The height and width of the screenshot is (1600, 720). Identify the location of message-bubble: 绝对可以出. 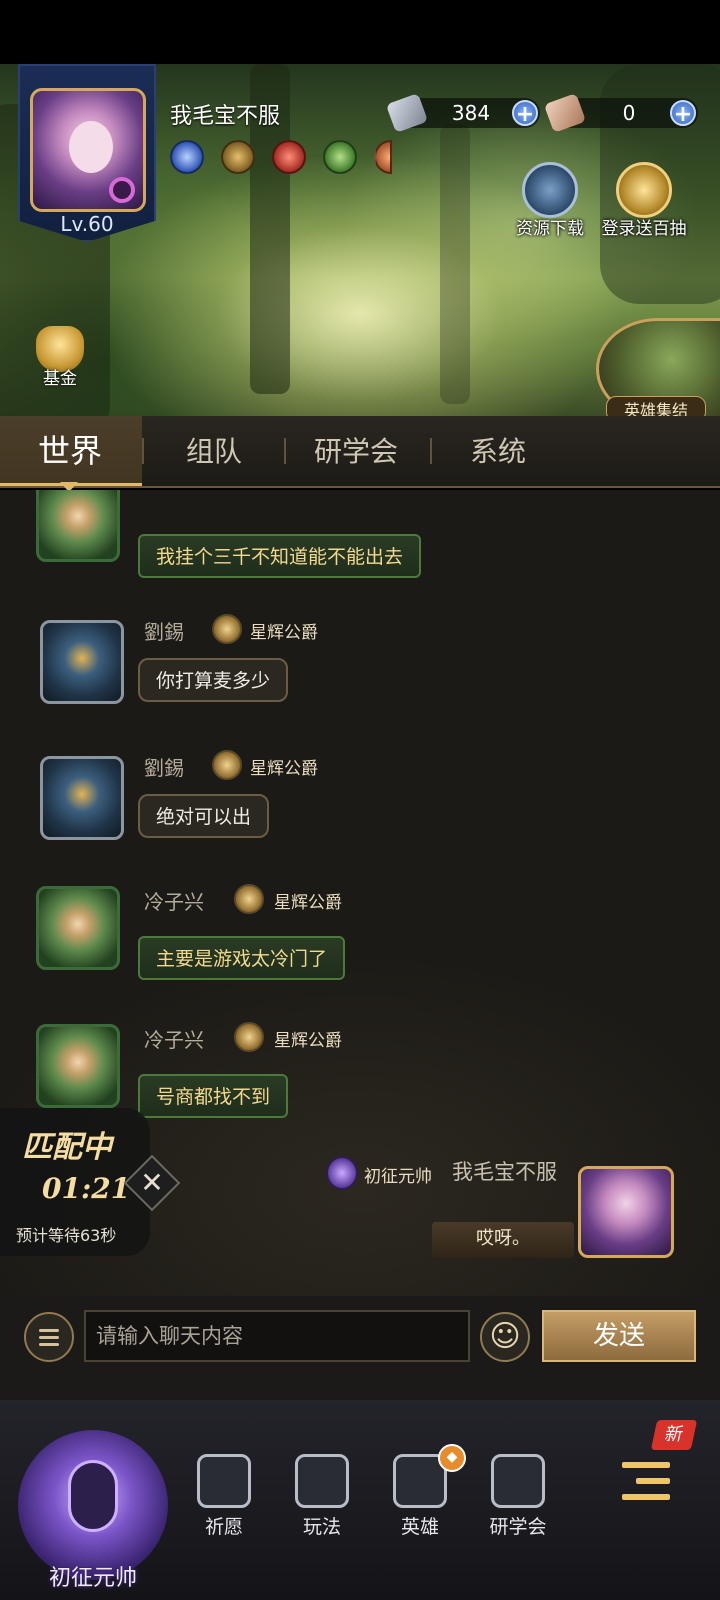
(204, 816).